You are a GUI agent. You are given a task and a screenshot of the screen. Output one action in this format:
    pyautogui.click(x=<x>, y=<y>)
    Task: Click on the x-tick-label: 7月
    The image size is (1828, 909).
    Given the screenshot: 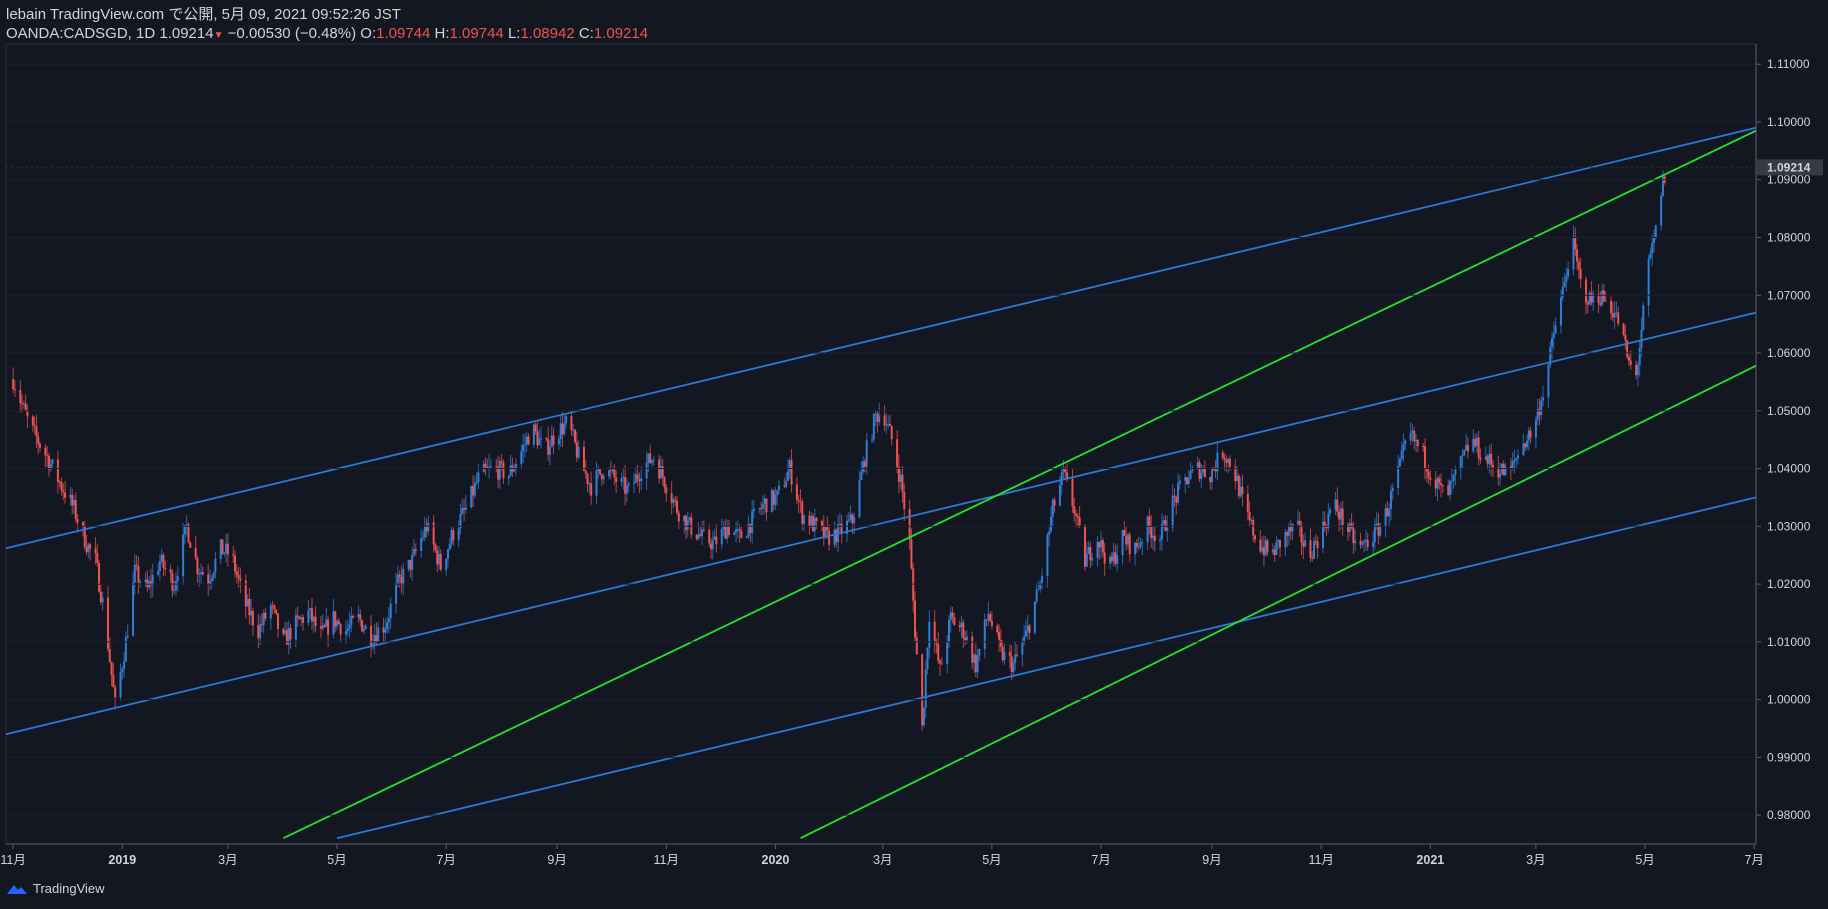 What is the action you would take?
    pyautogui.click(x=1753, y=860)
    